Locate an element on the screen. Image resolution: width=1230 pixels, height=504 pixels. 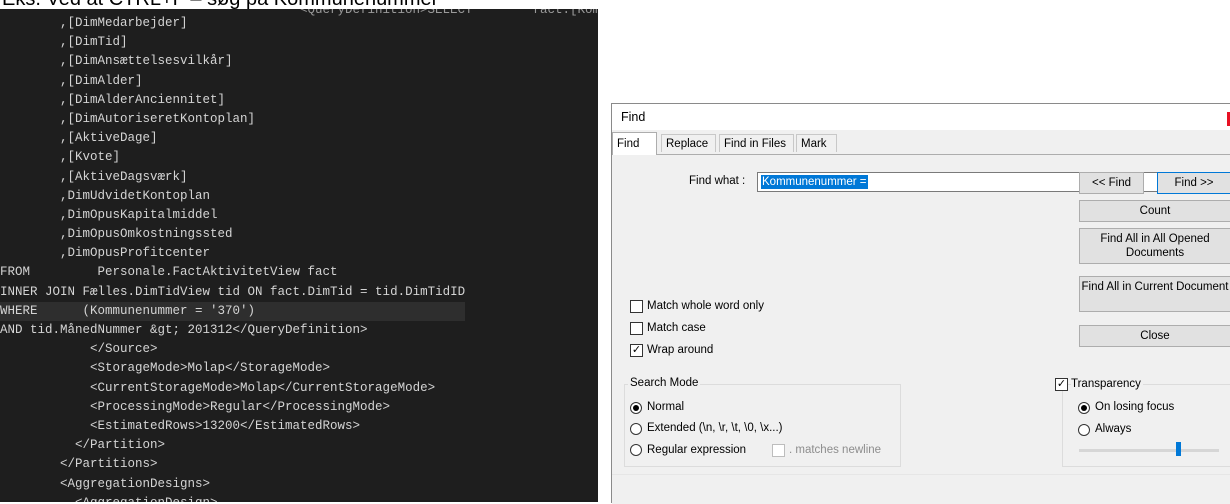
on-losing-focus-label: On losing focus is located at coordinates (1135, 407).